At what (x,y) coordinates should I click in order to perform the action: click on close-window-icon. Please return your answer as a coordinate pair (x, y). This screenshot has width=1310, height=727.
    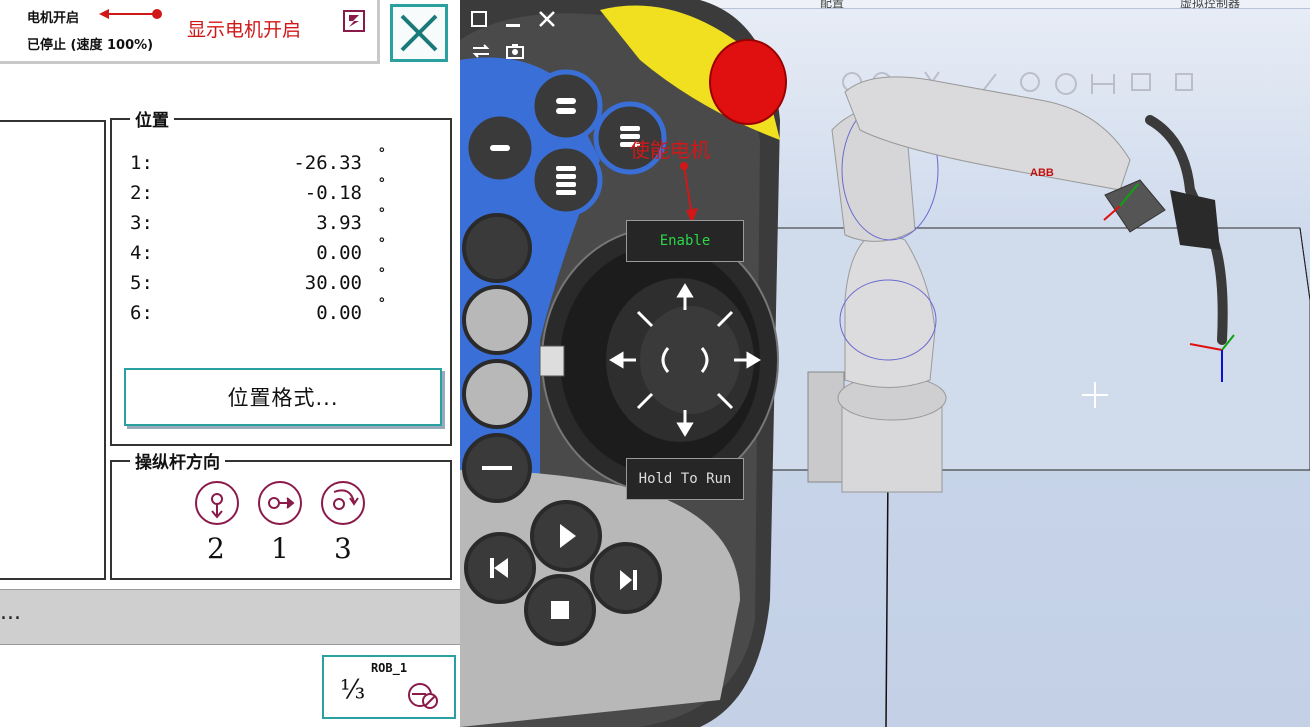
    Looking at the image, I should click on (547, 19).